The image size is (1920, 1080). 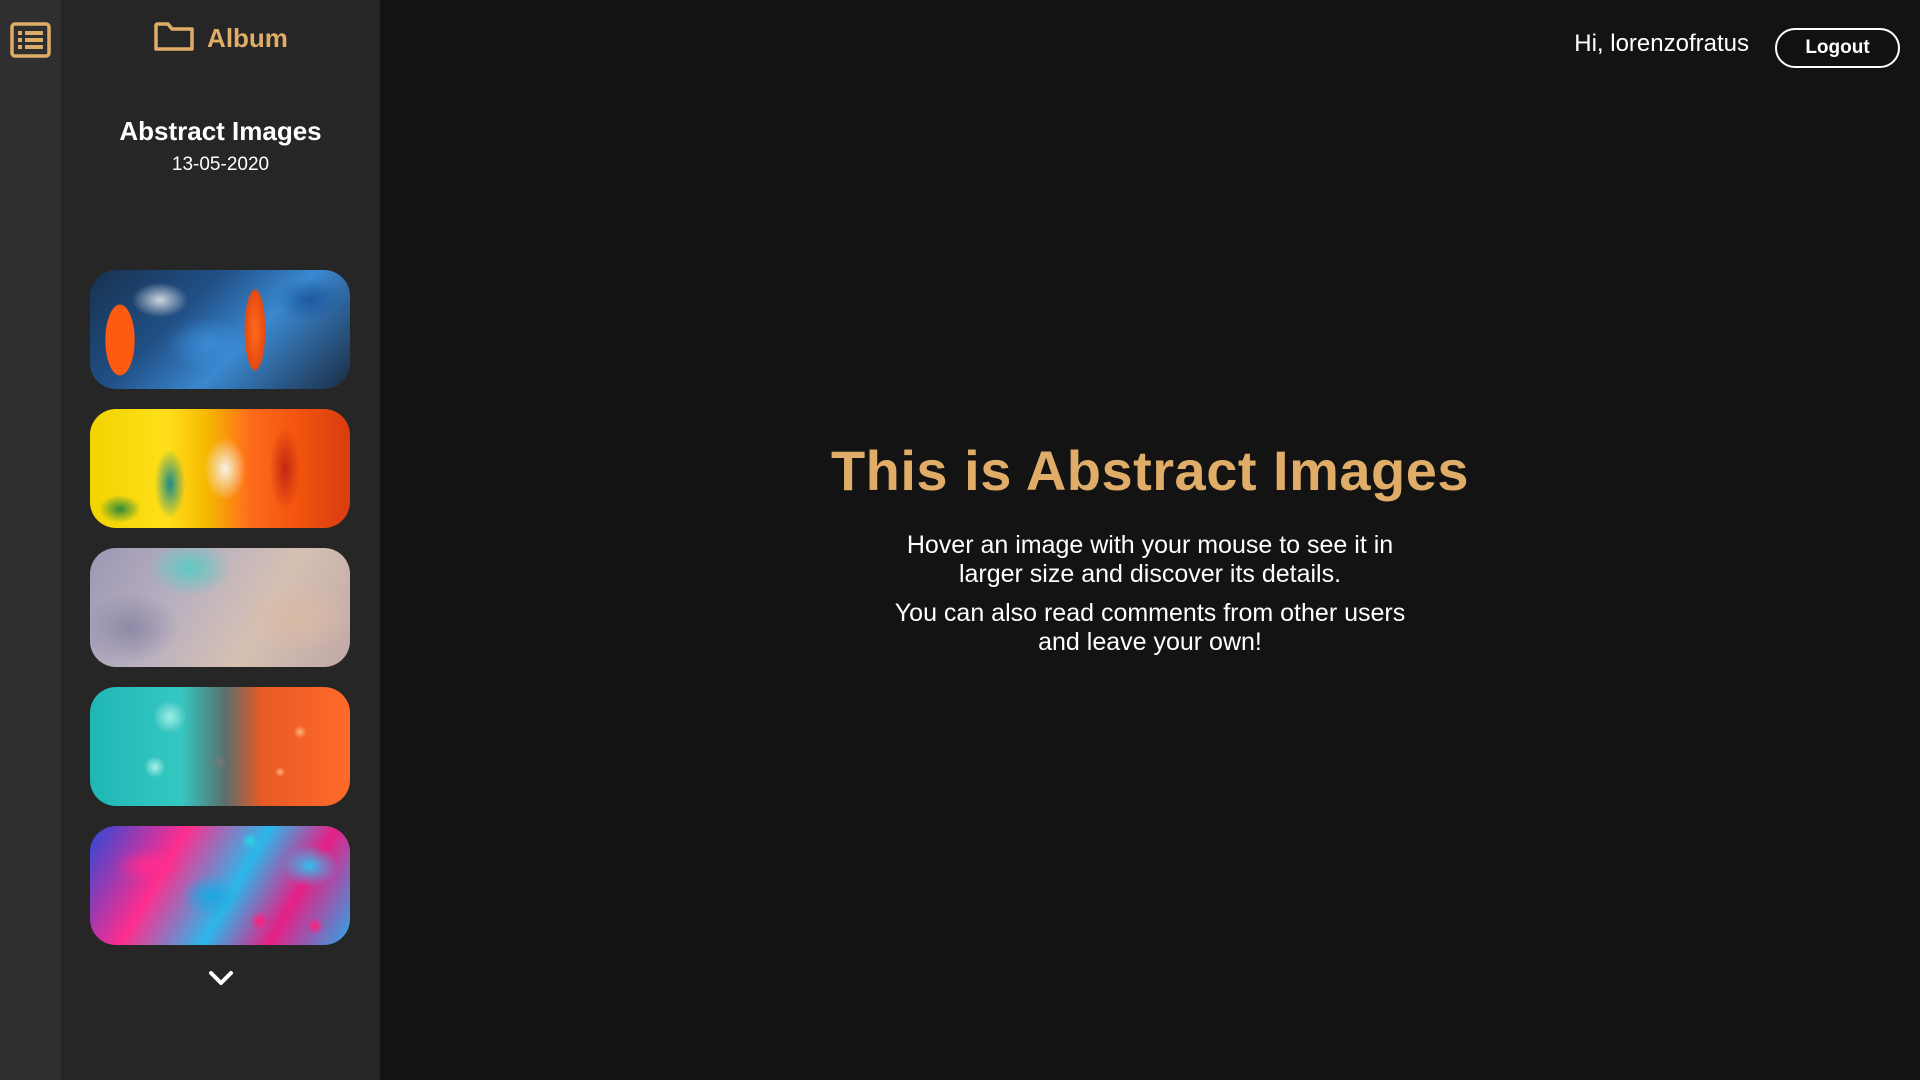 I want to click on album-link: Album, so click(x=220, y=38).